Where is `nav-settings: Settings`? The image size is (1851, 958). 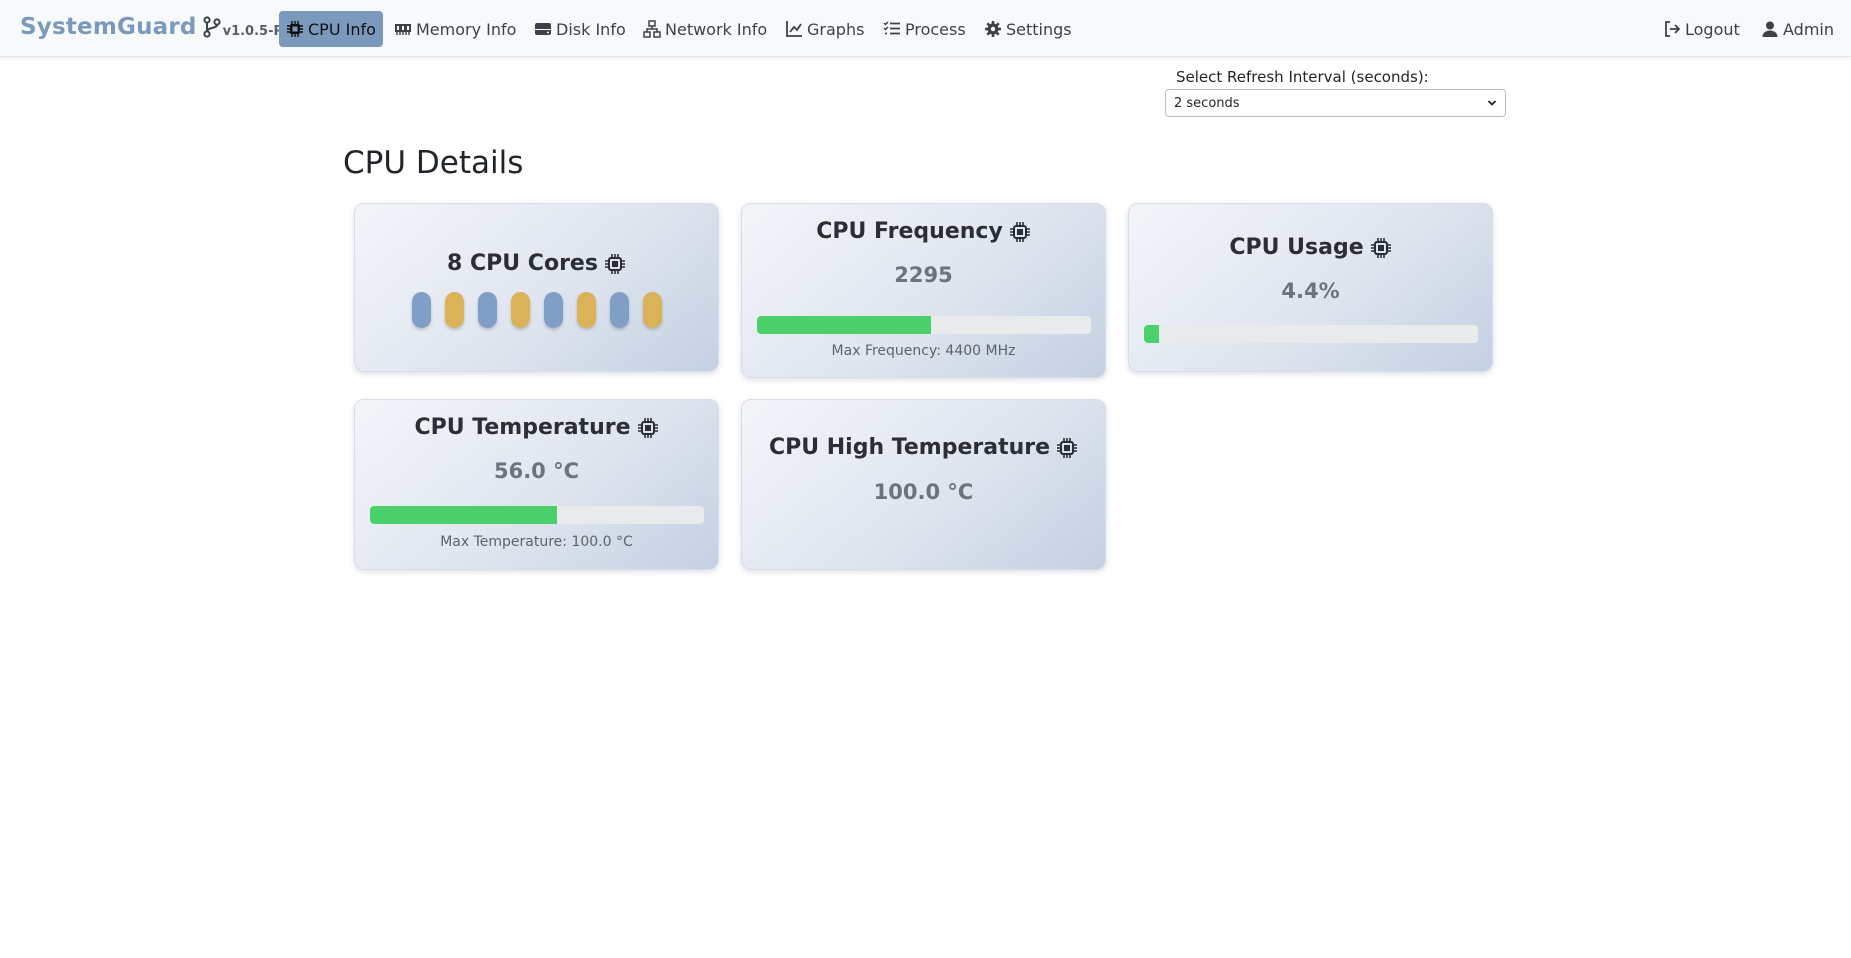 nav-settings: Settings is located at coordinates (1028, 29).